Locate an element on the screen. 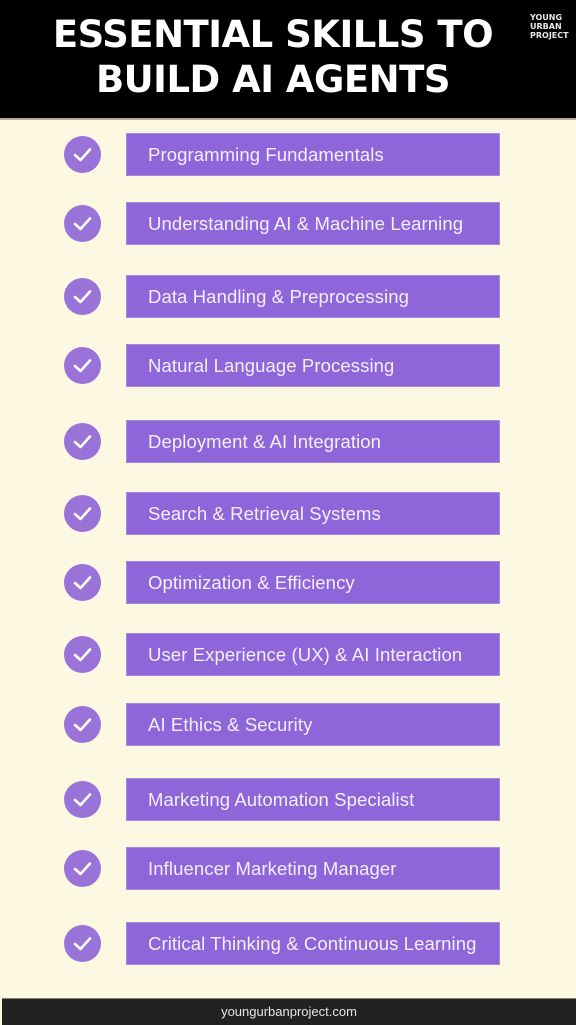 This screenshot has height=1025, width=576. skill-item: Deployment & AI Integration is located at coordinates (288, 441).